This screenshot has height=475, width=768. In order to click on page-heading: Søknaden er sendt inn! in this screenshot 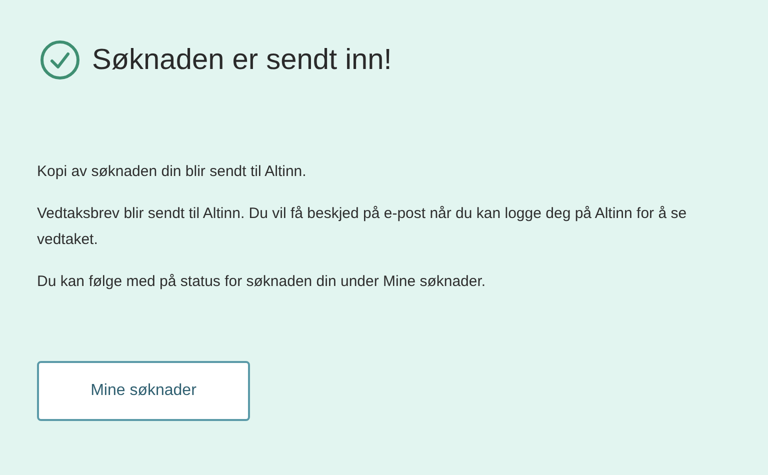, I will do `click(242, 60)`.